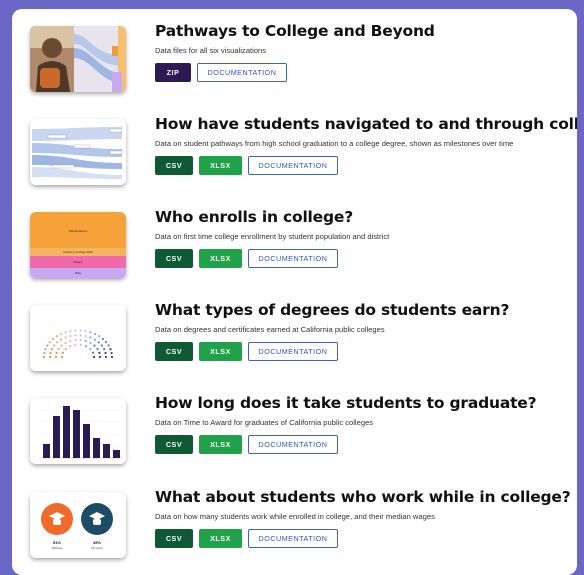 This screenshot has height=575, width=584. I want to click on bar-chart-thumbnail, so click(78, 431).